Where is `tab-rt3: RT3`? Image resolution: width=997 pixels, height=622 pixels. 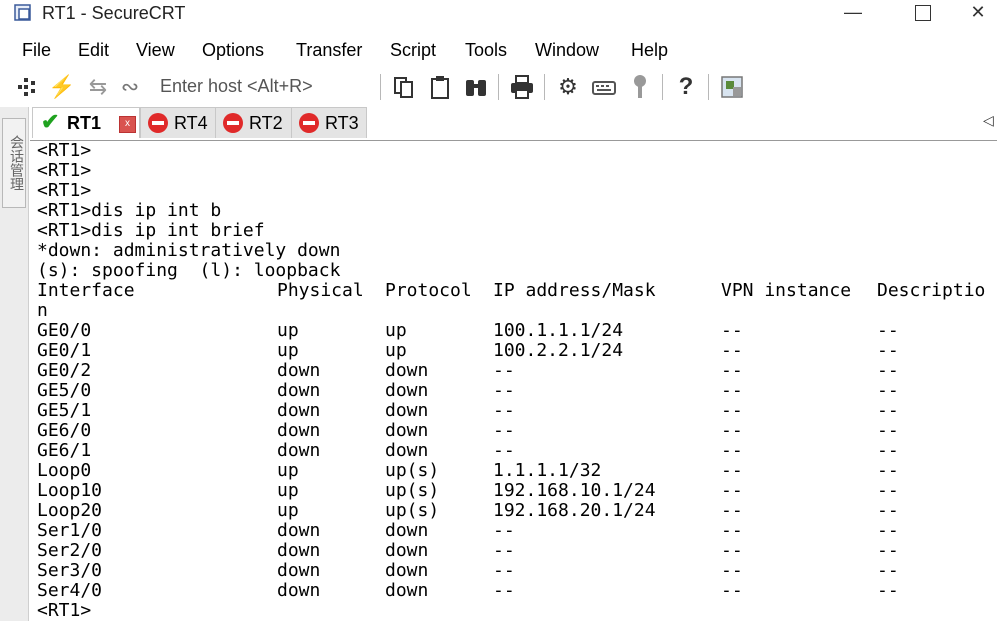
tab-rt3: RT3 is located at coordinates (329, 122).